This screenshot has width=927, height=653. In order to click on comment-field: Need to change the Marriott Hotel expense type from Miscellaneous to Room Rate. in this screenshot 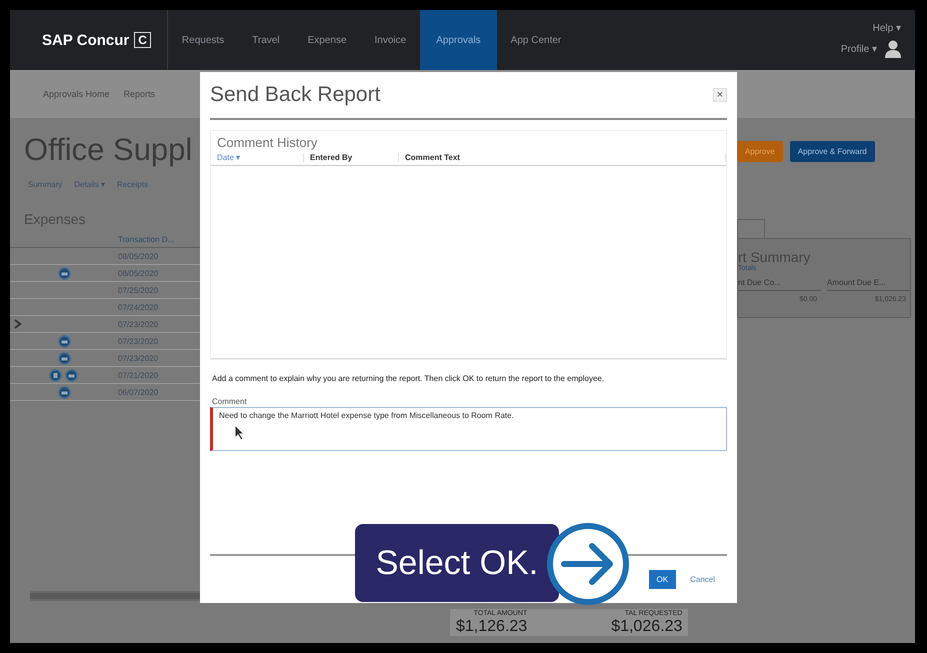, I will do `click(468, 429)`.